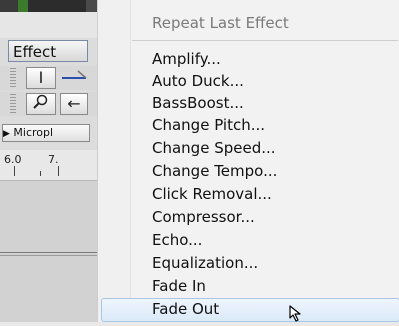 The image size is (399, 326). I want to click on menu-item-repeat-last-effect: Repeat Last Effect, so click(220, 23).